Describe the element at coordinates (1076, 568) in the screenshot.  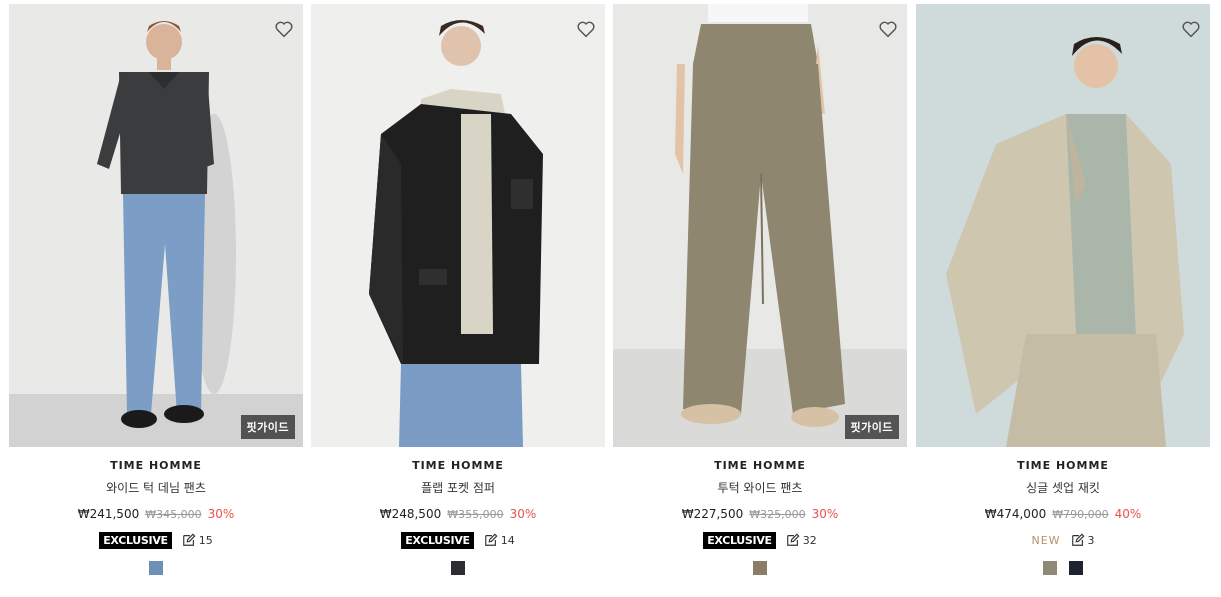
I see `color-swatch-navy` at that location.